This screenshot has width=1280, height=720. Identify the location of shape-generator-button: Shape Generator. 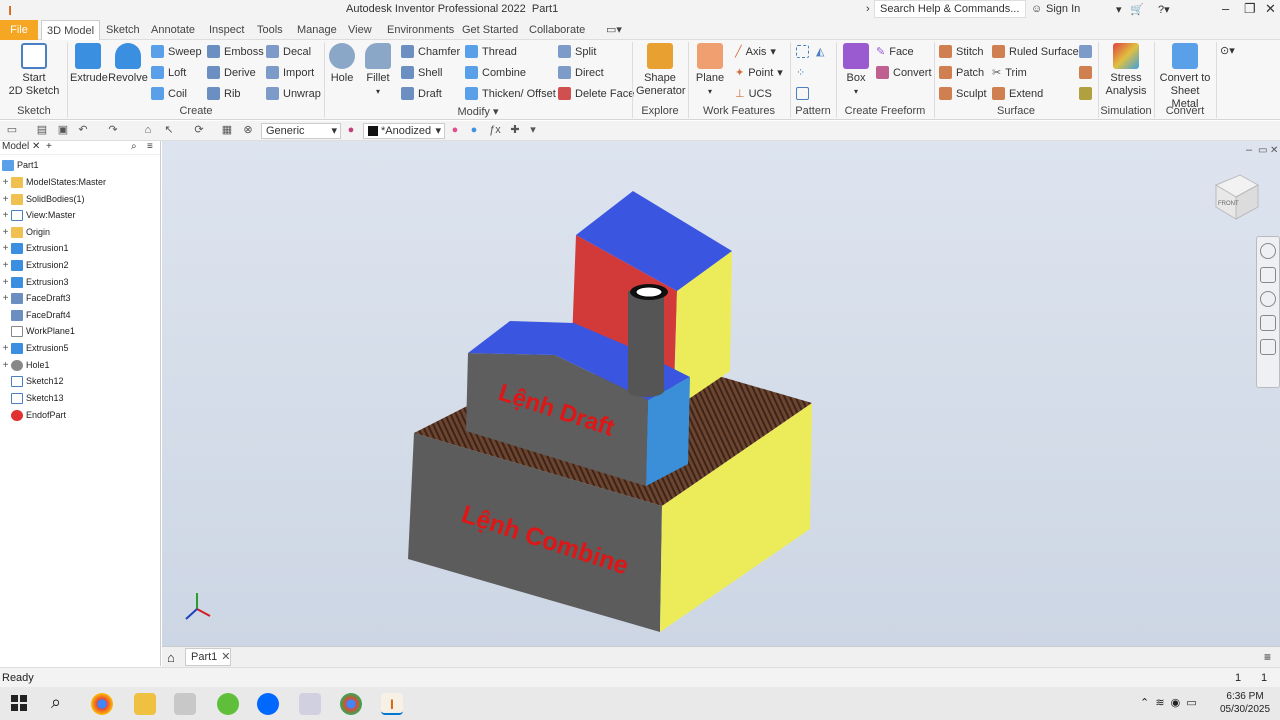
(661, 70).